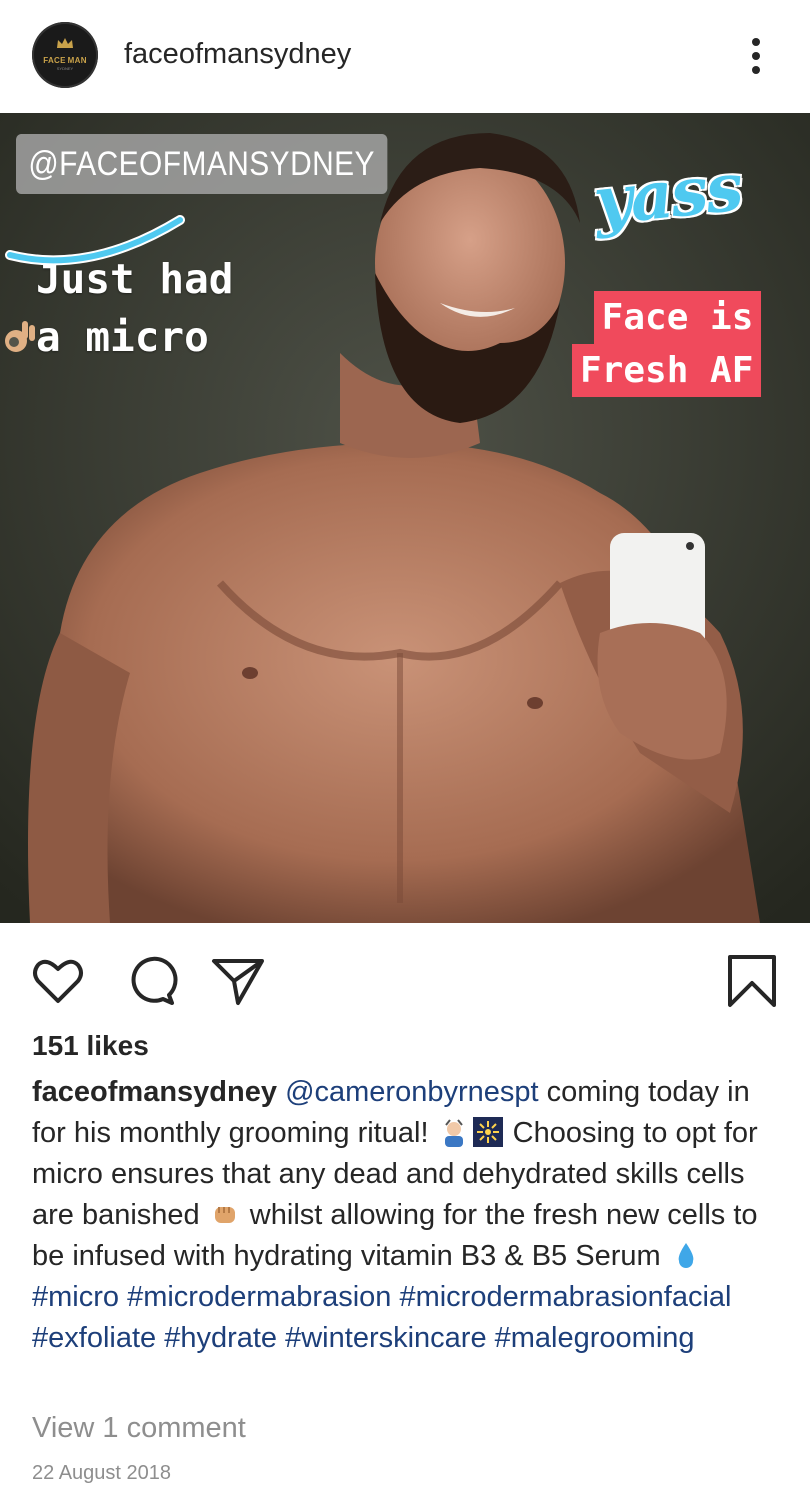 The height and width of the screenshot is (1506, 810). Describe the element at coordinates (65, 68) in the screenshot. I see `avatar-sub: SYDNEY` at that location.